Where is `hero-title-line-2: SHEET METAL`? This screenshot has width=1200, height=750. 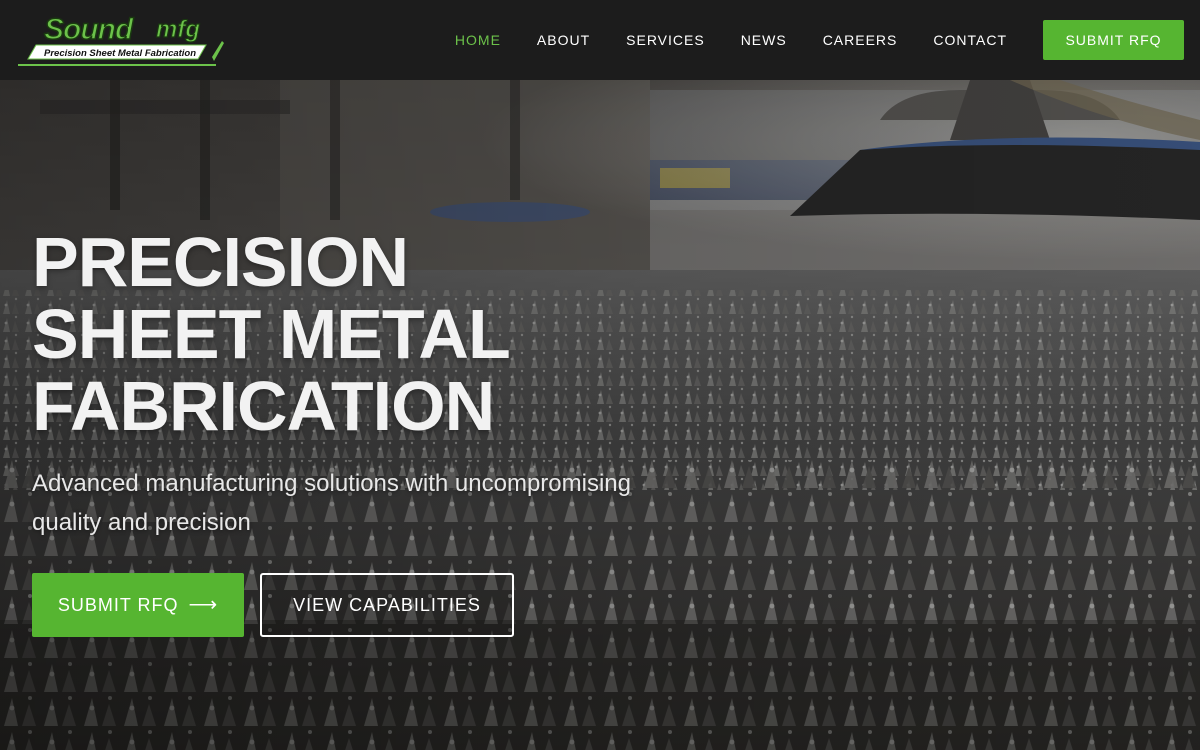 hero-title-line-2: SHEET METAL is located at coordinates (271, 334).